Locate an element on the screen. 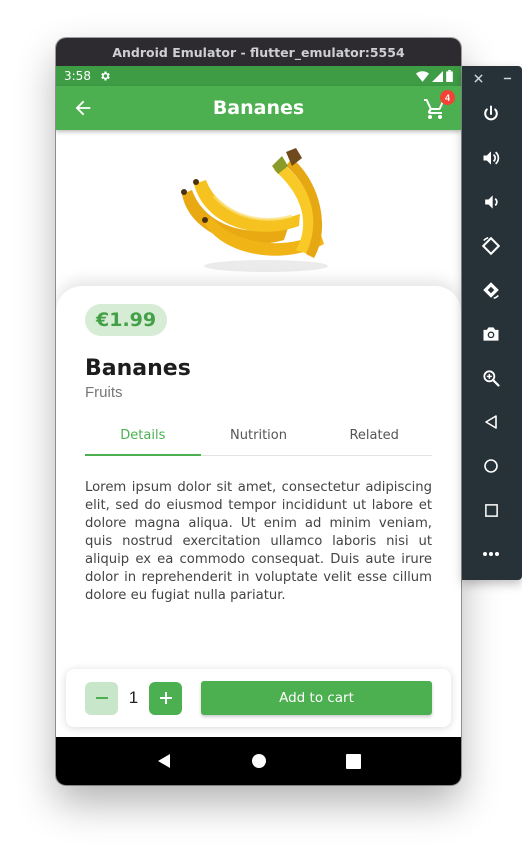 The image size is (522, 860). settings-gear-icon is located at coordinates (105, 76).